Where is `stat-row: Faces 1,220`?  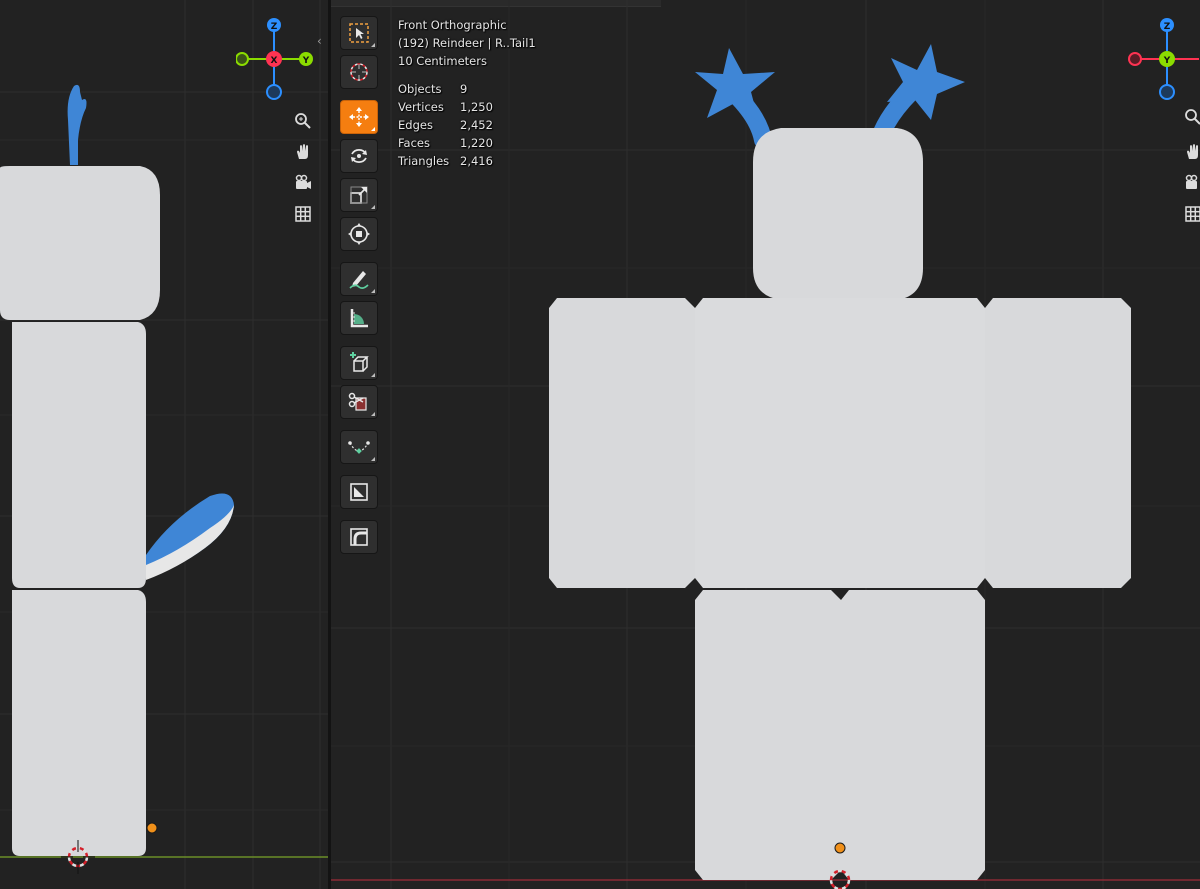
stat-row: Faces 1,220 is located at coordinates (445, 143).